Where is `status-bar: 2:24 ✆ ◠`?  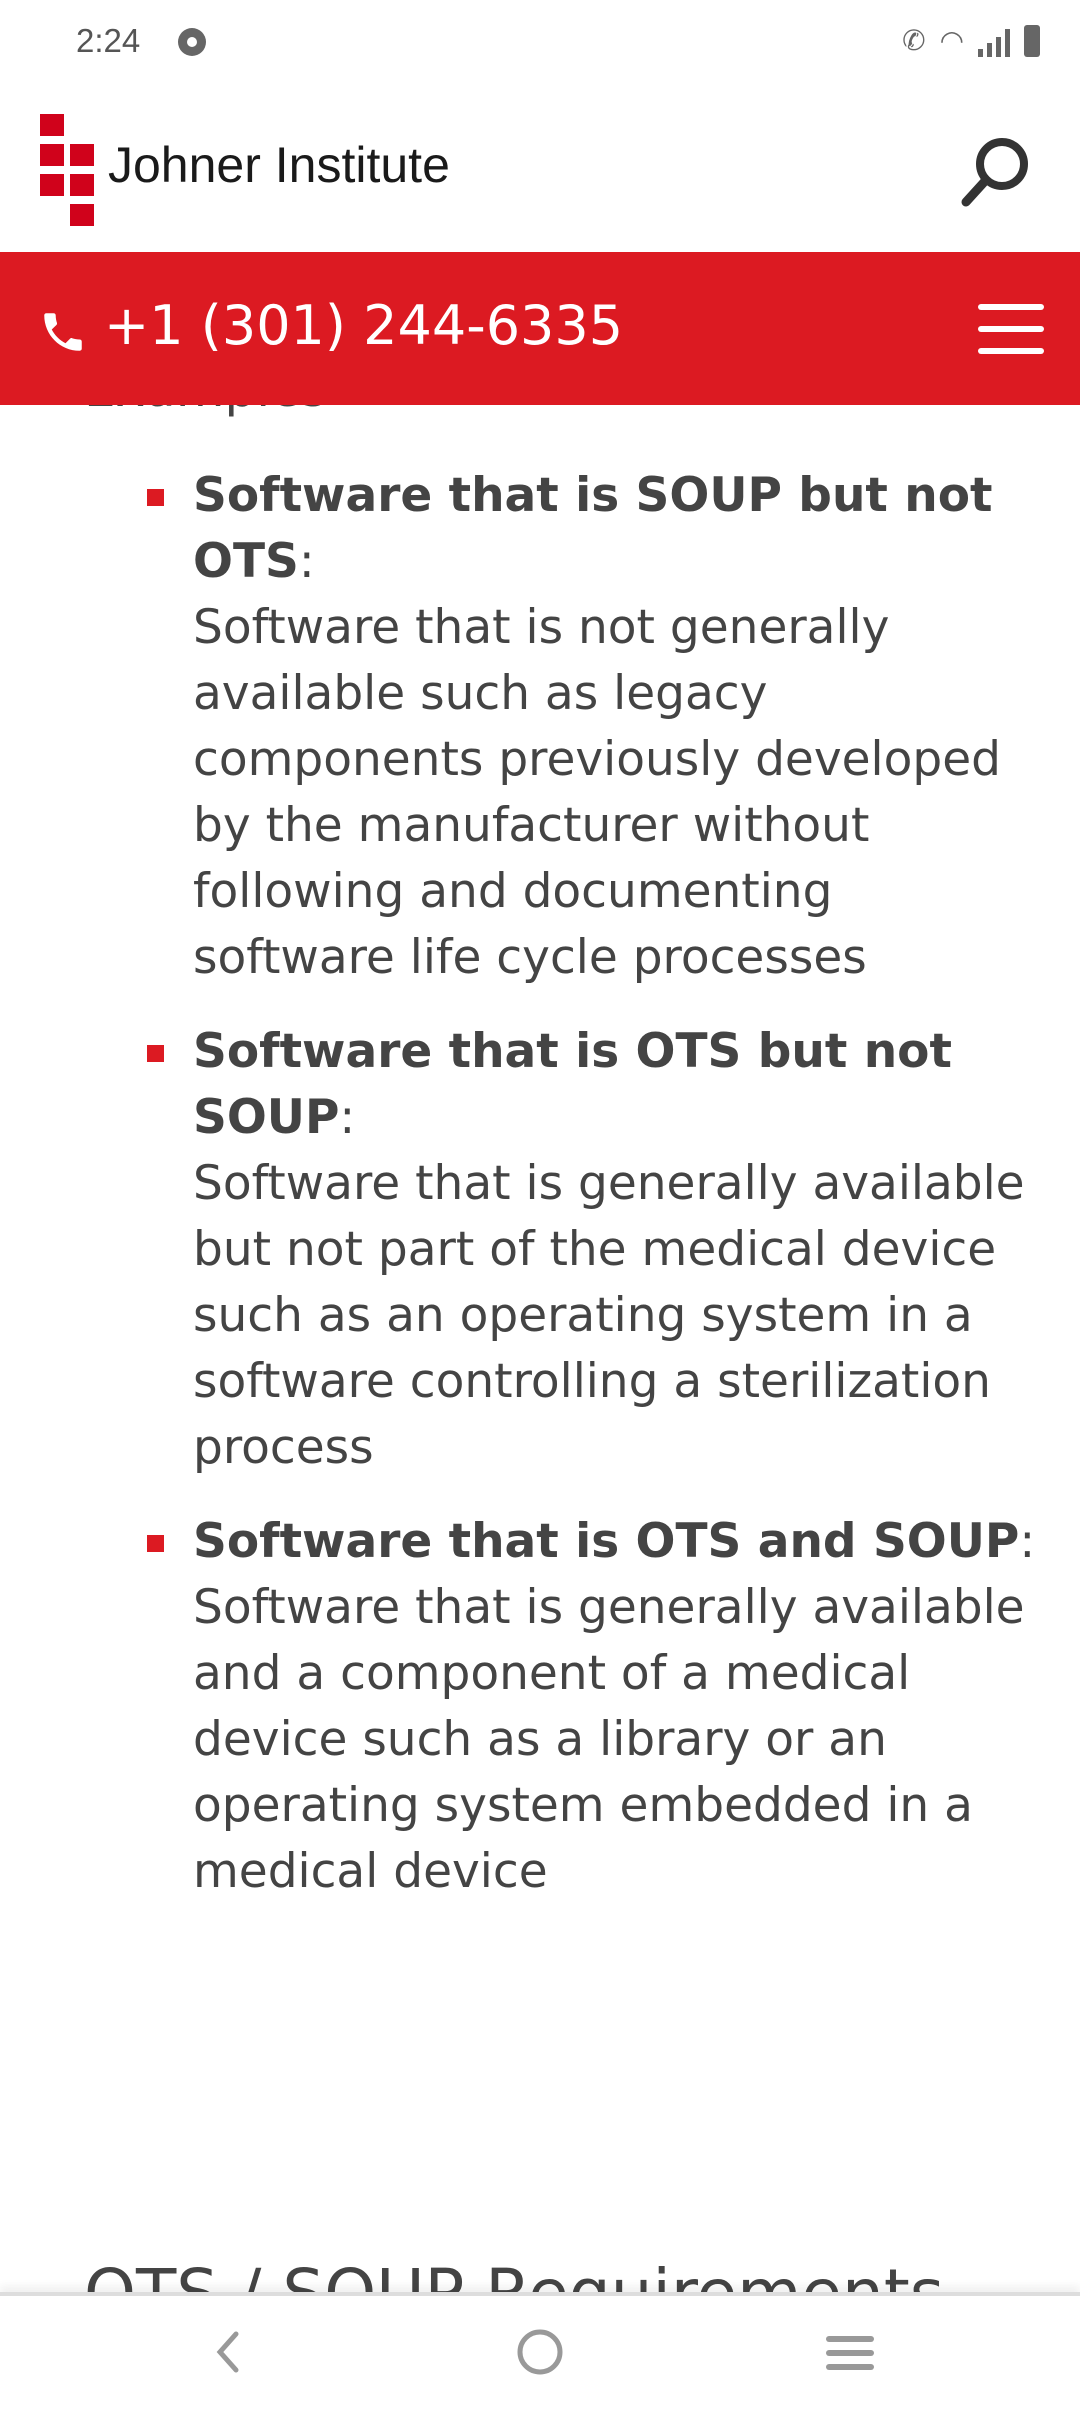 status-bar: 2:24 ✆ ◠ is located at coordinates (540, 45).